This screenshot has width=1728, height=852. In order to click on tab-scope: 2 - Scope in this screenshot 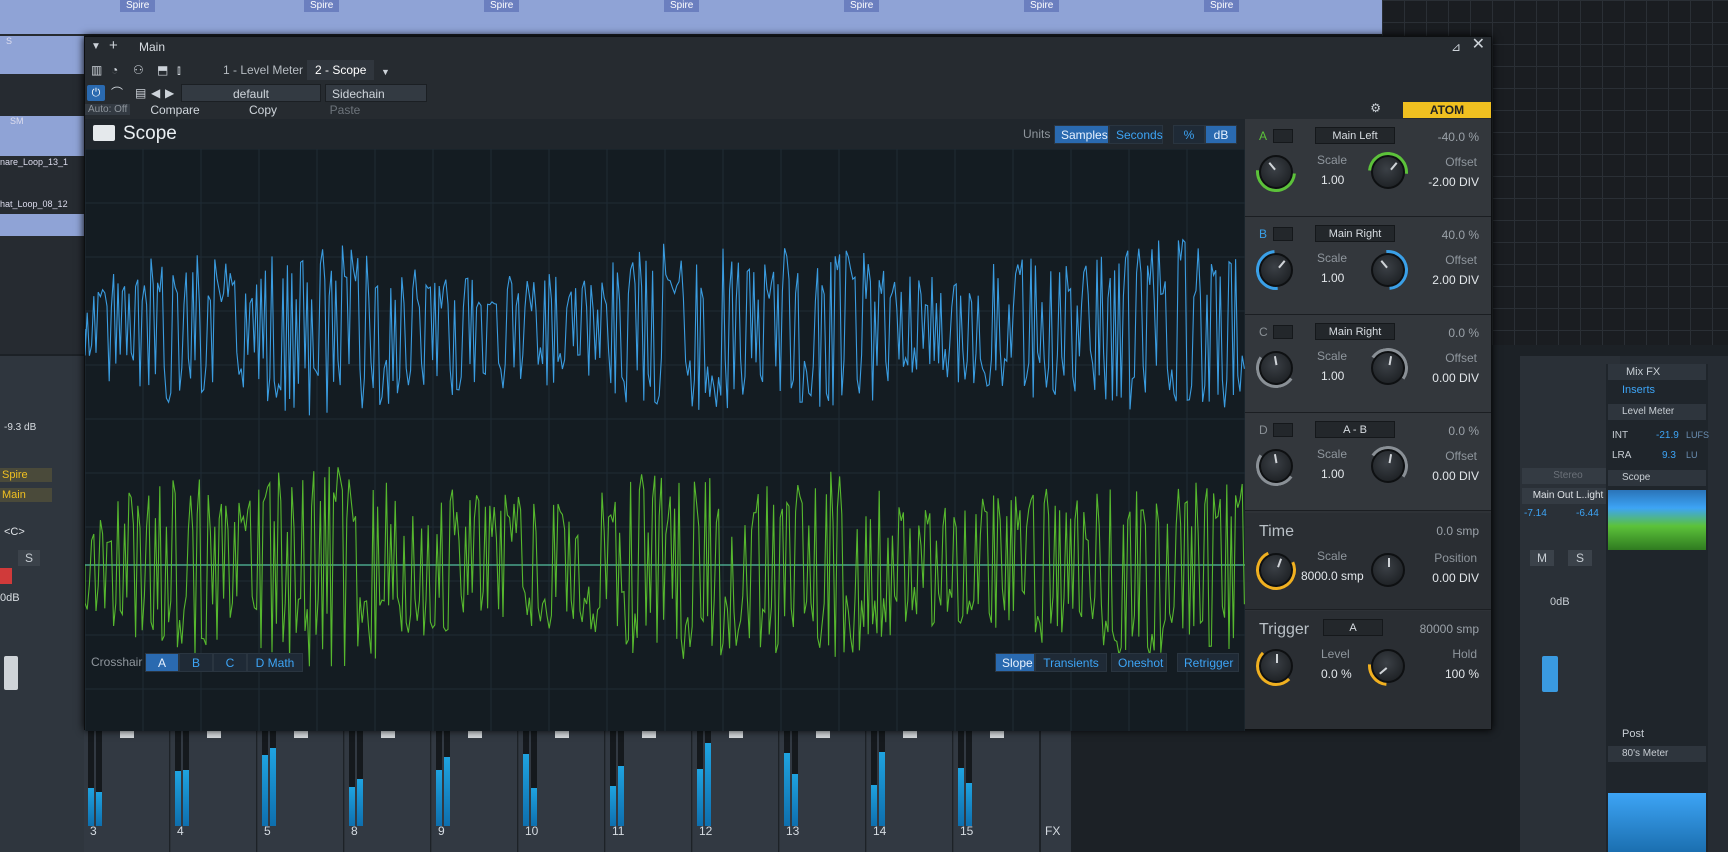, I will do `click(341, 70)`.